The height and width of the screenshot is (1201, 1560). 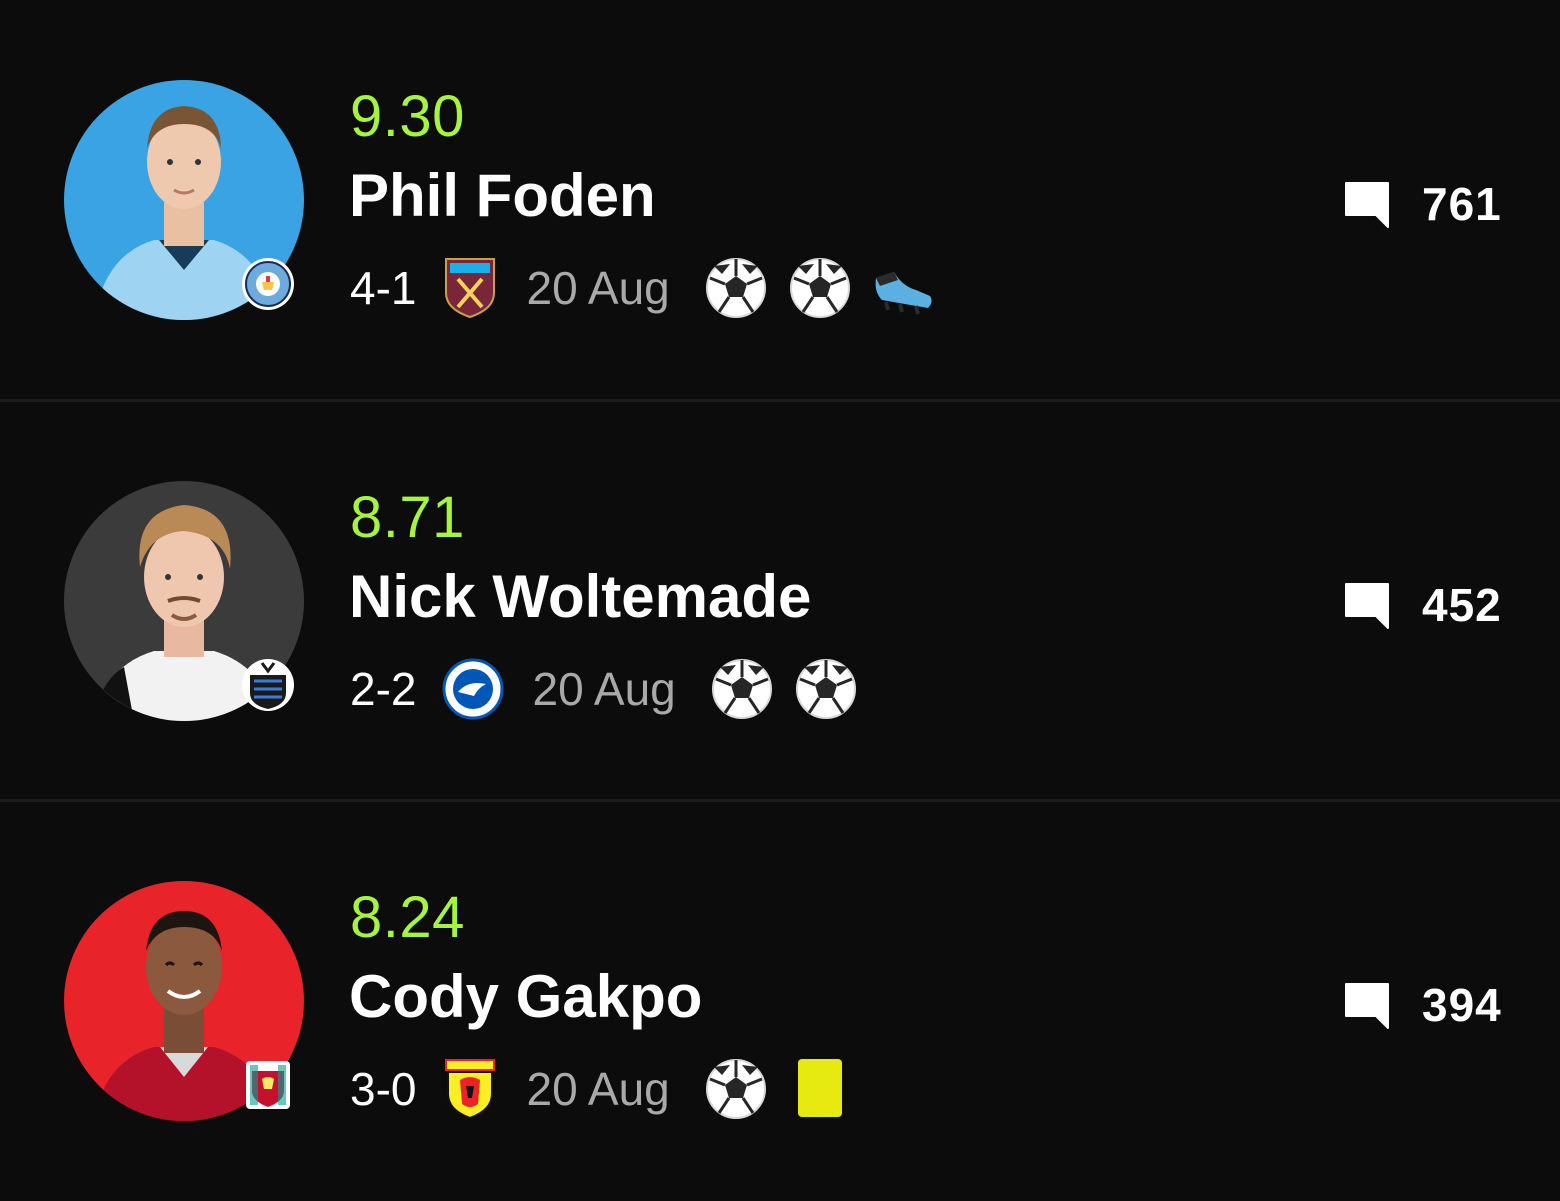 What do you see at coordinates (1462, 1005) in the screenshot?
I see `comment-count: 394` at bounding box center [1462, 1005].